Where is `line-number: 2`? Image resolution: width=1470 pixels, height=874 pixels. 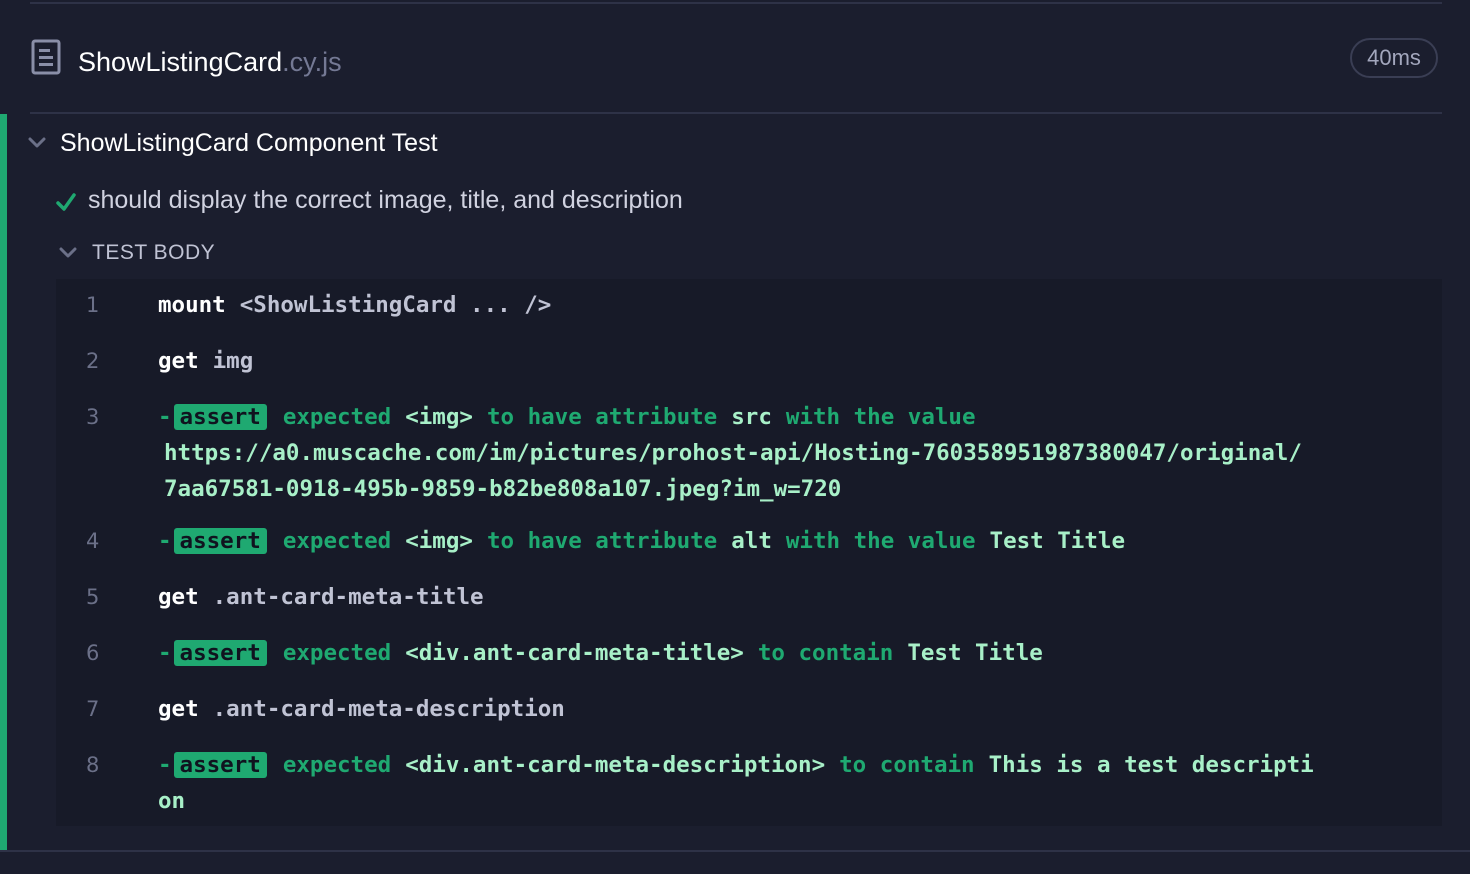 line-number: 2 is located at coordinates (93, 361).